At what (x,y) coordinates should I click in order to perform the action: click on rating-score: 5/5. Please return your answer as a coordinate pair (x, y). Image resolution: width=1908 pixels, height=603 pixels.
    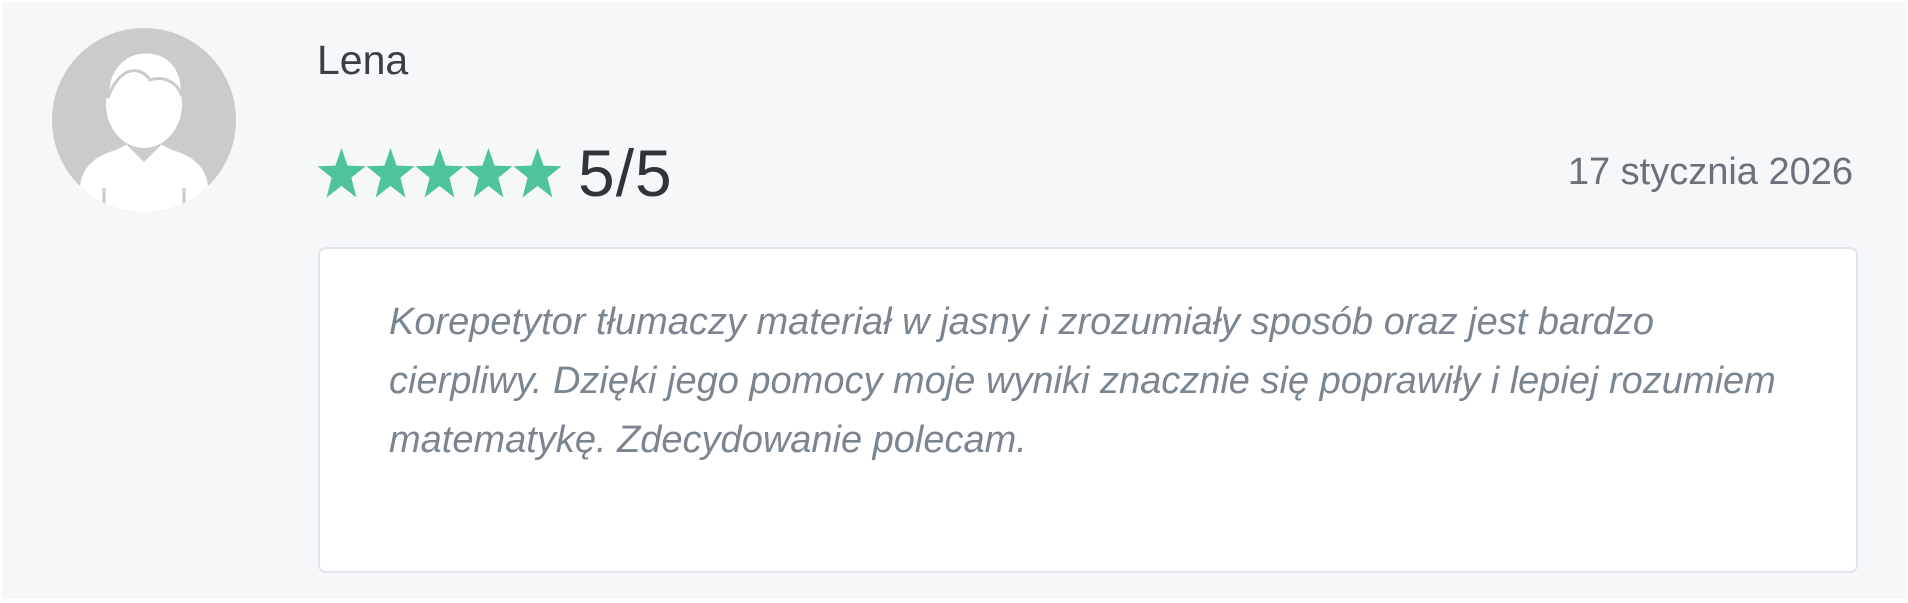
    Looking at the image, I should click on (625, 173).